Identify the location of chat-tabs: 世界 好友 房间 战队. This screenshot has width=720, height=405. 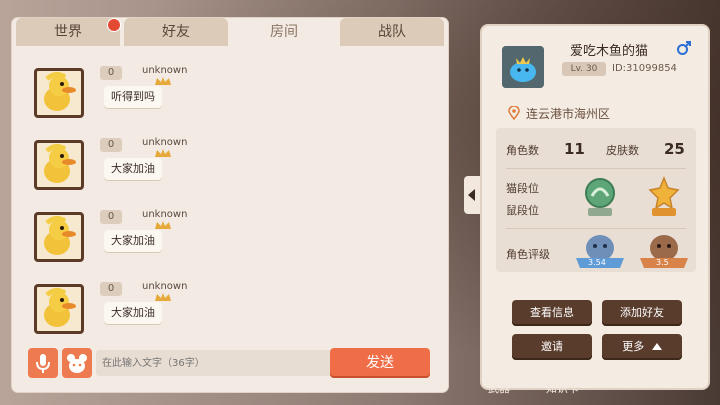
(230, 32).